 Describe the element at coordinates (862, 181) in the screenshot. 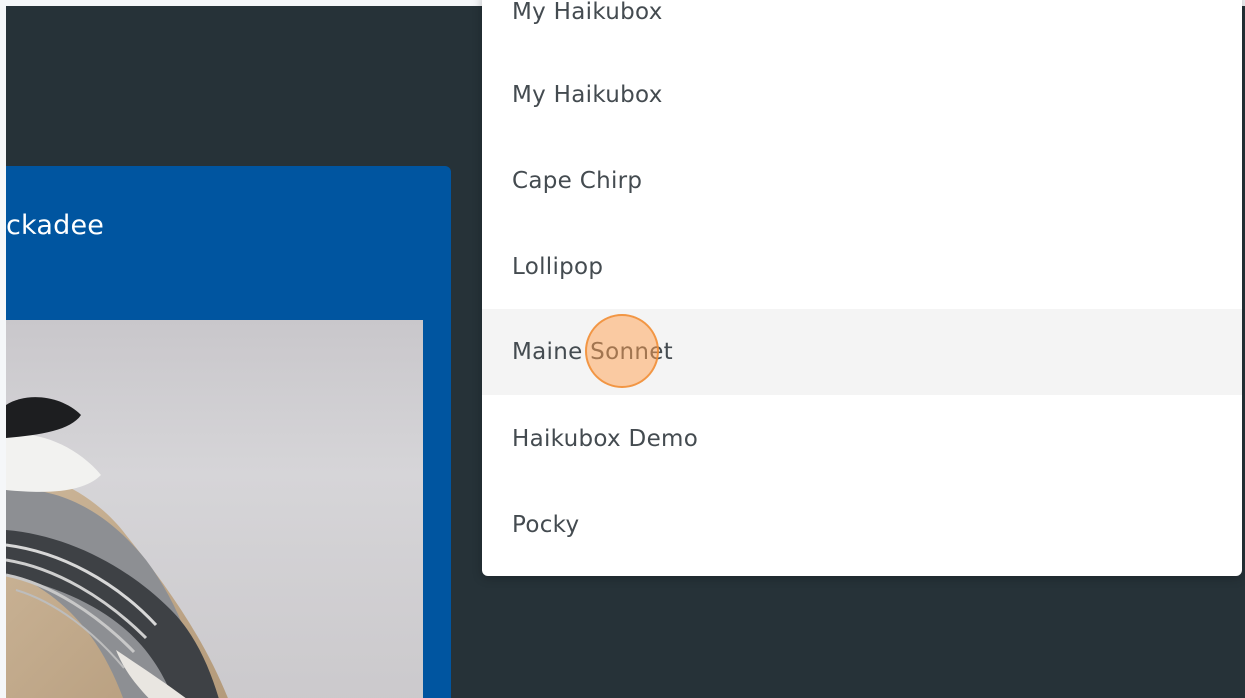

I see `menu-item-cape-chirp: Cape Chirp` at that location.